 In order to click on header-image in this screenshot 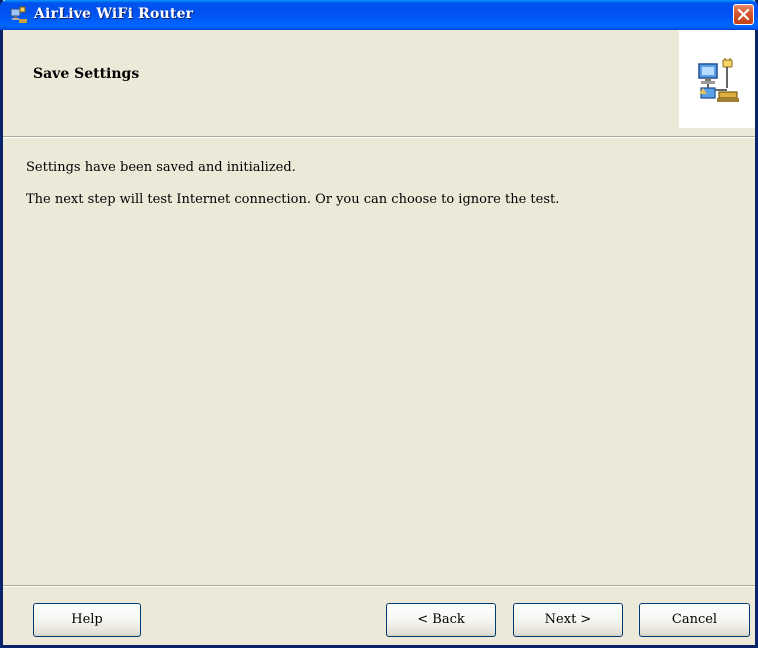, I will do `click(717, 79)`.